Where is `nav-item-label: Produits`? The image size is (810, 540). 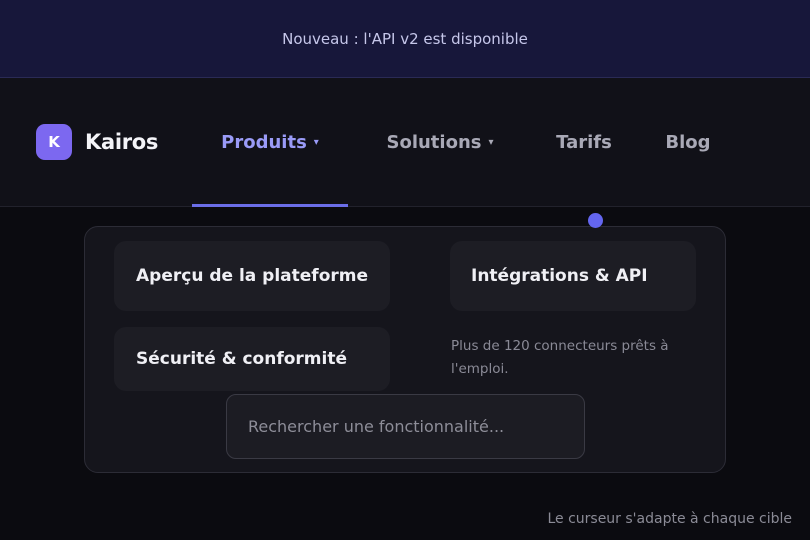 nav-item-label: Produits is located at coordinates (264, 142).